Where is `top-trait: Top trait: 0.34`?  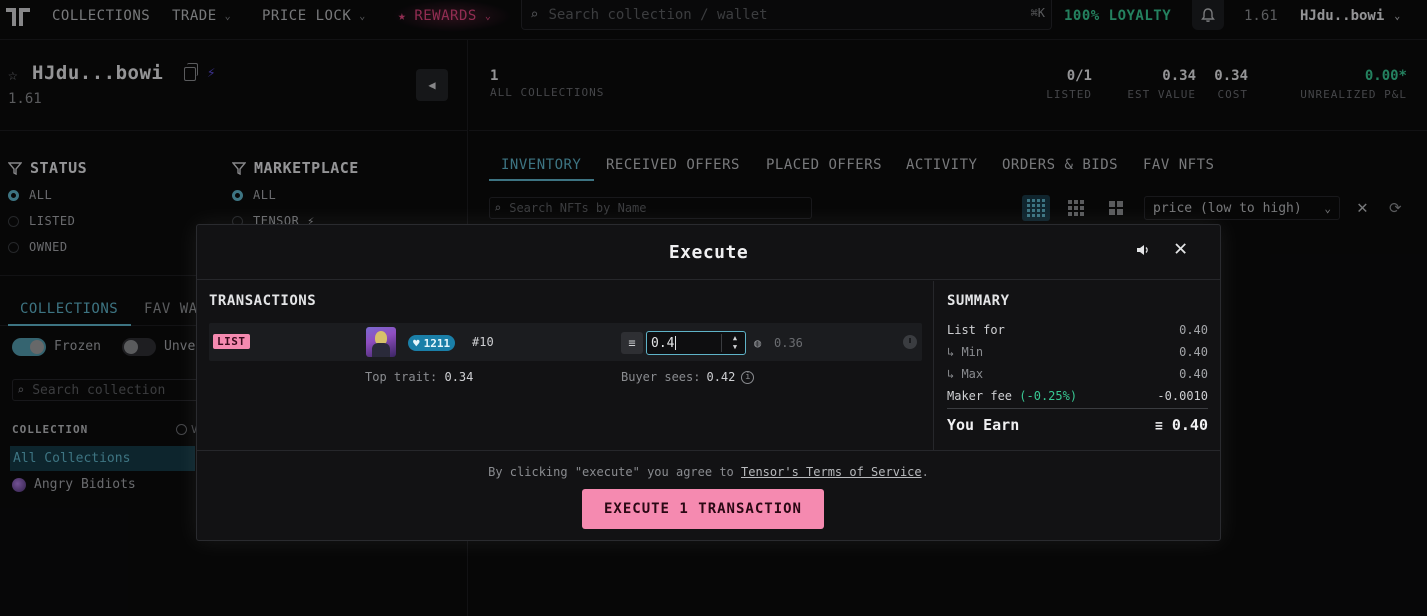 top-trait: Top trait: 0.34 is located at coordinates (419, 377).